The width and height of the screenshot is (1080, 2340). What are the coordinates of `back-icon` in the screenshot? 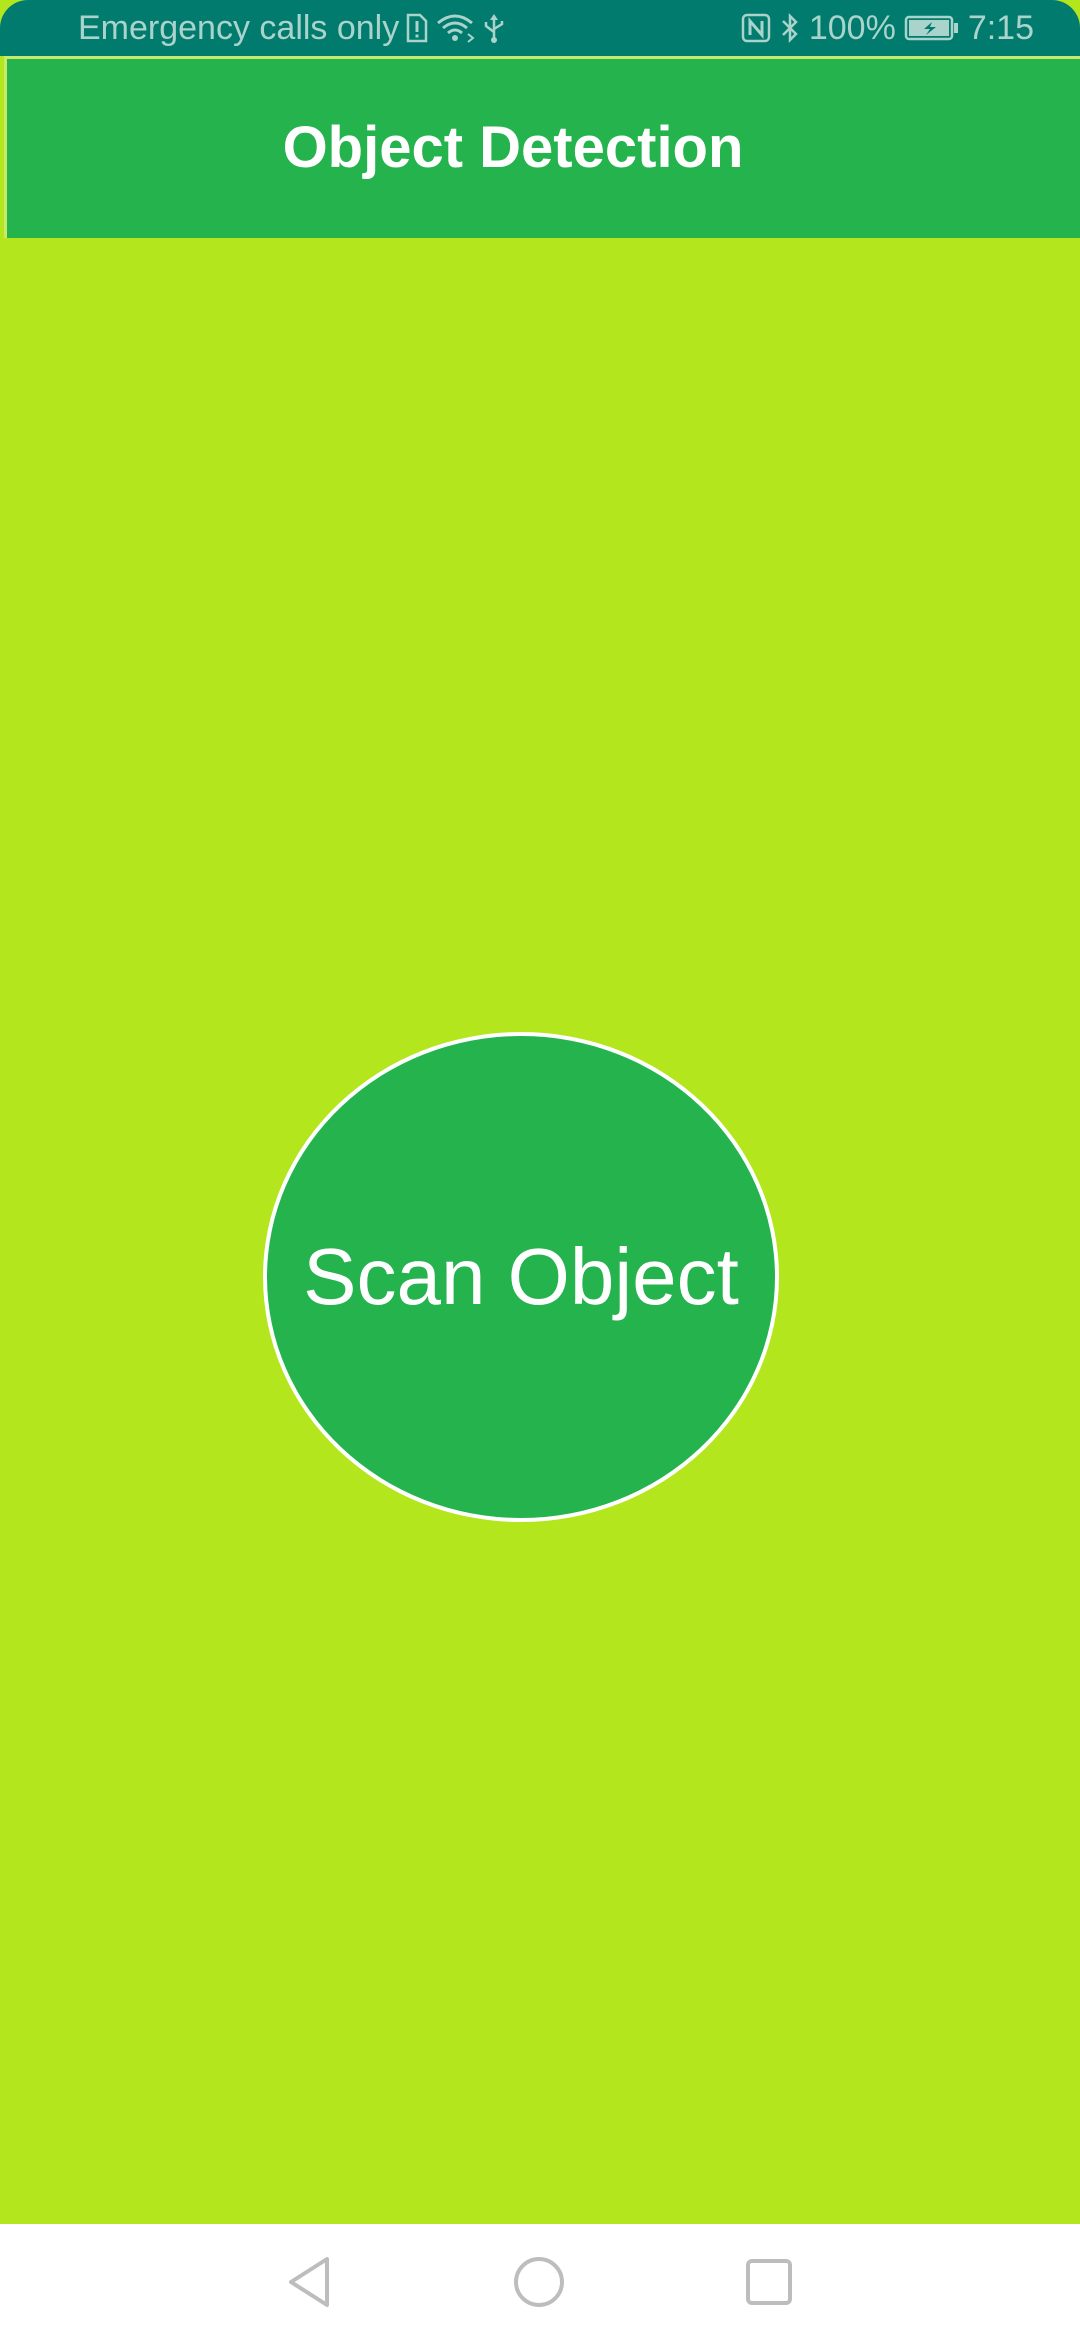 It's located at (309, 2282).